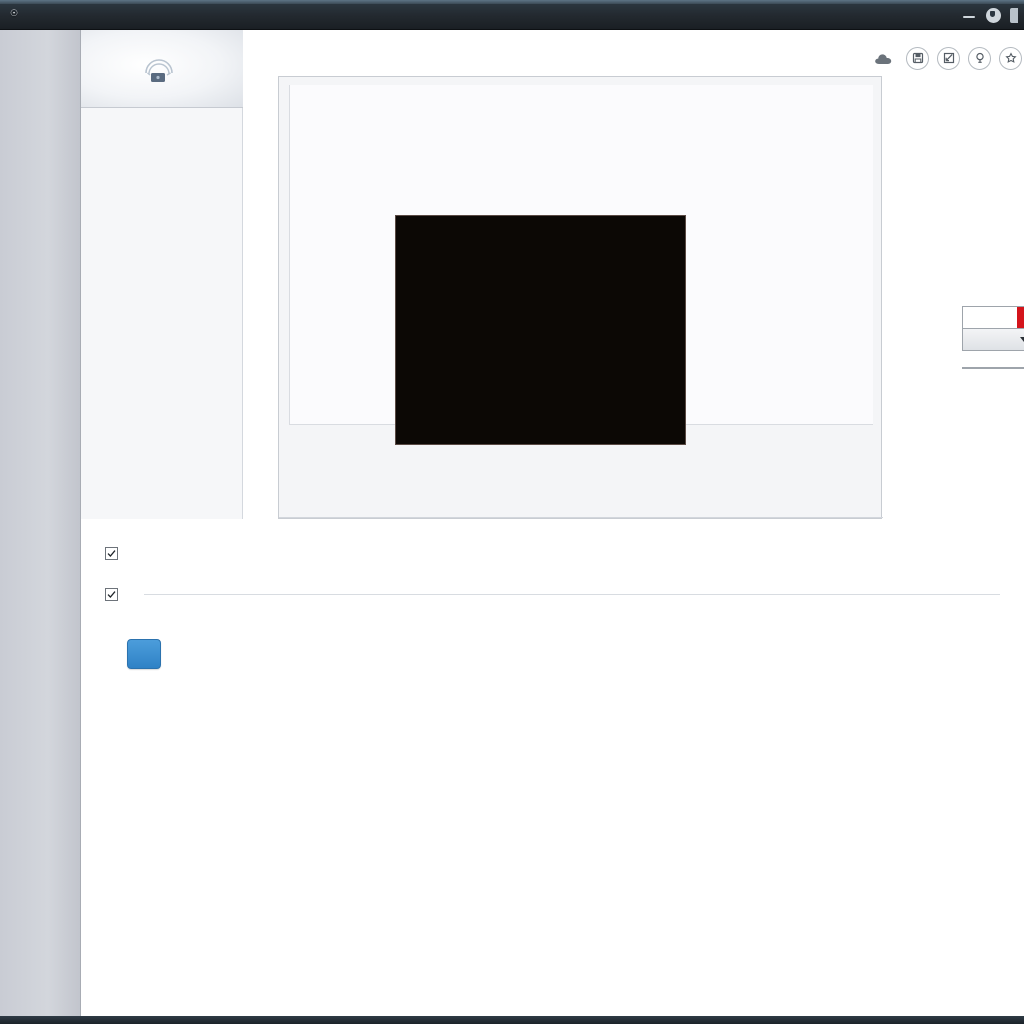 This screenshot has height=1024, width=1024. Describe the element at coordinates (552, 631) in the screenshot. I see `section-two` at that location.